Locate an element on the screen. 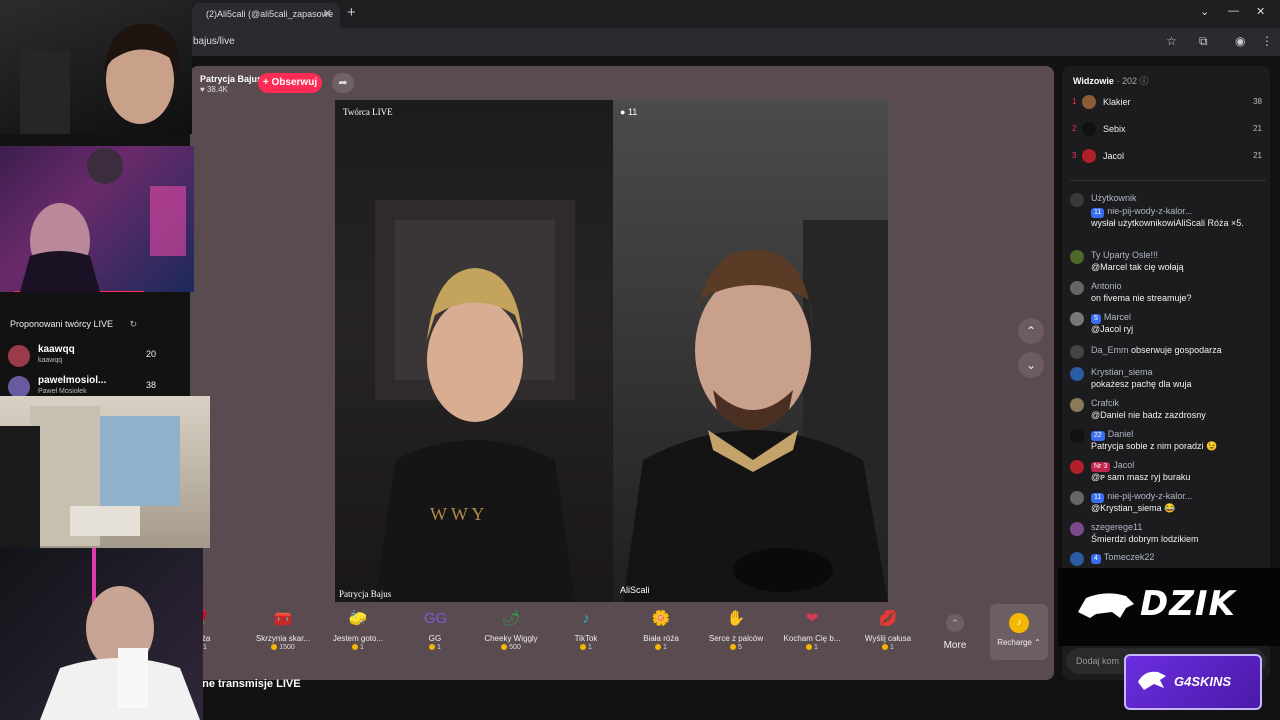 The height and width of the screenshot is (720, 1280). chat-text: obserwuje gospodarza is located at coordinates (1176, 350).